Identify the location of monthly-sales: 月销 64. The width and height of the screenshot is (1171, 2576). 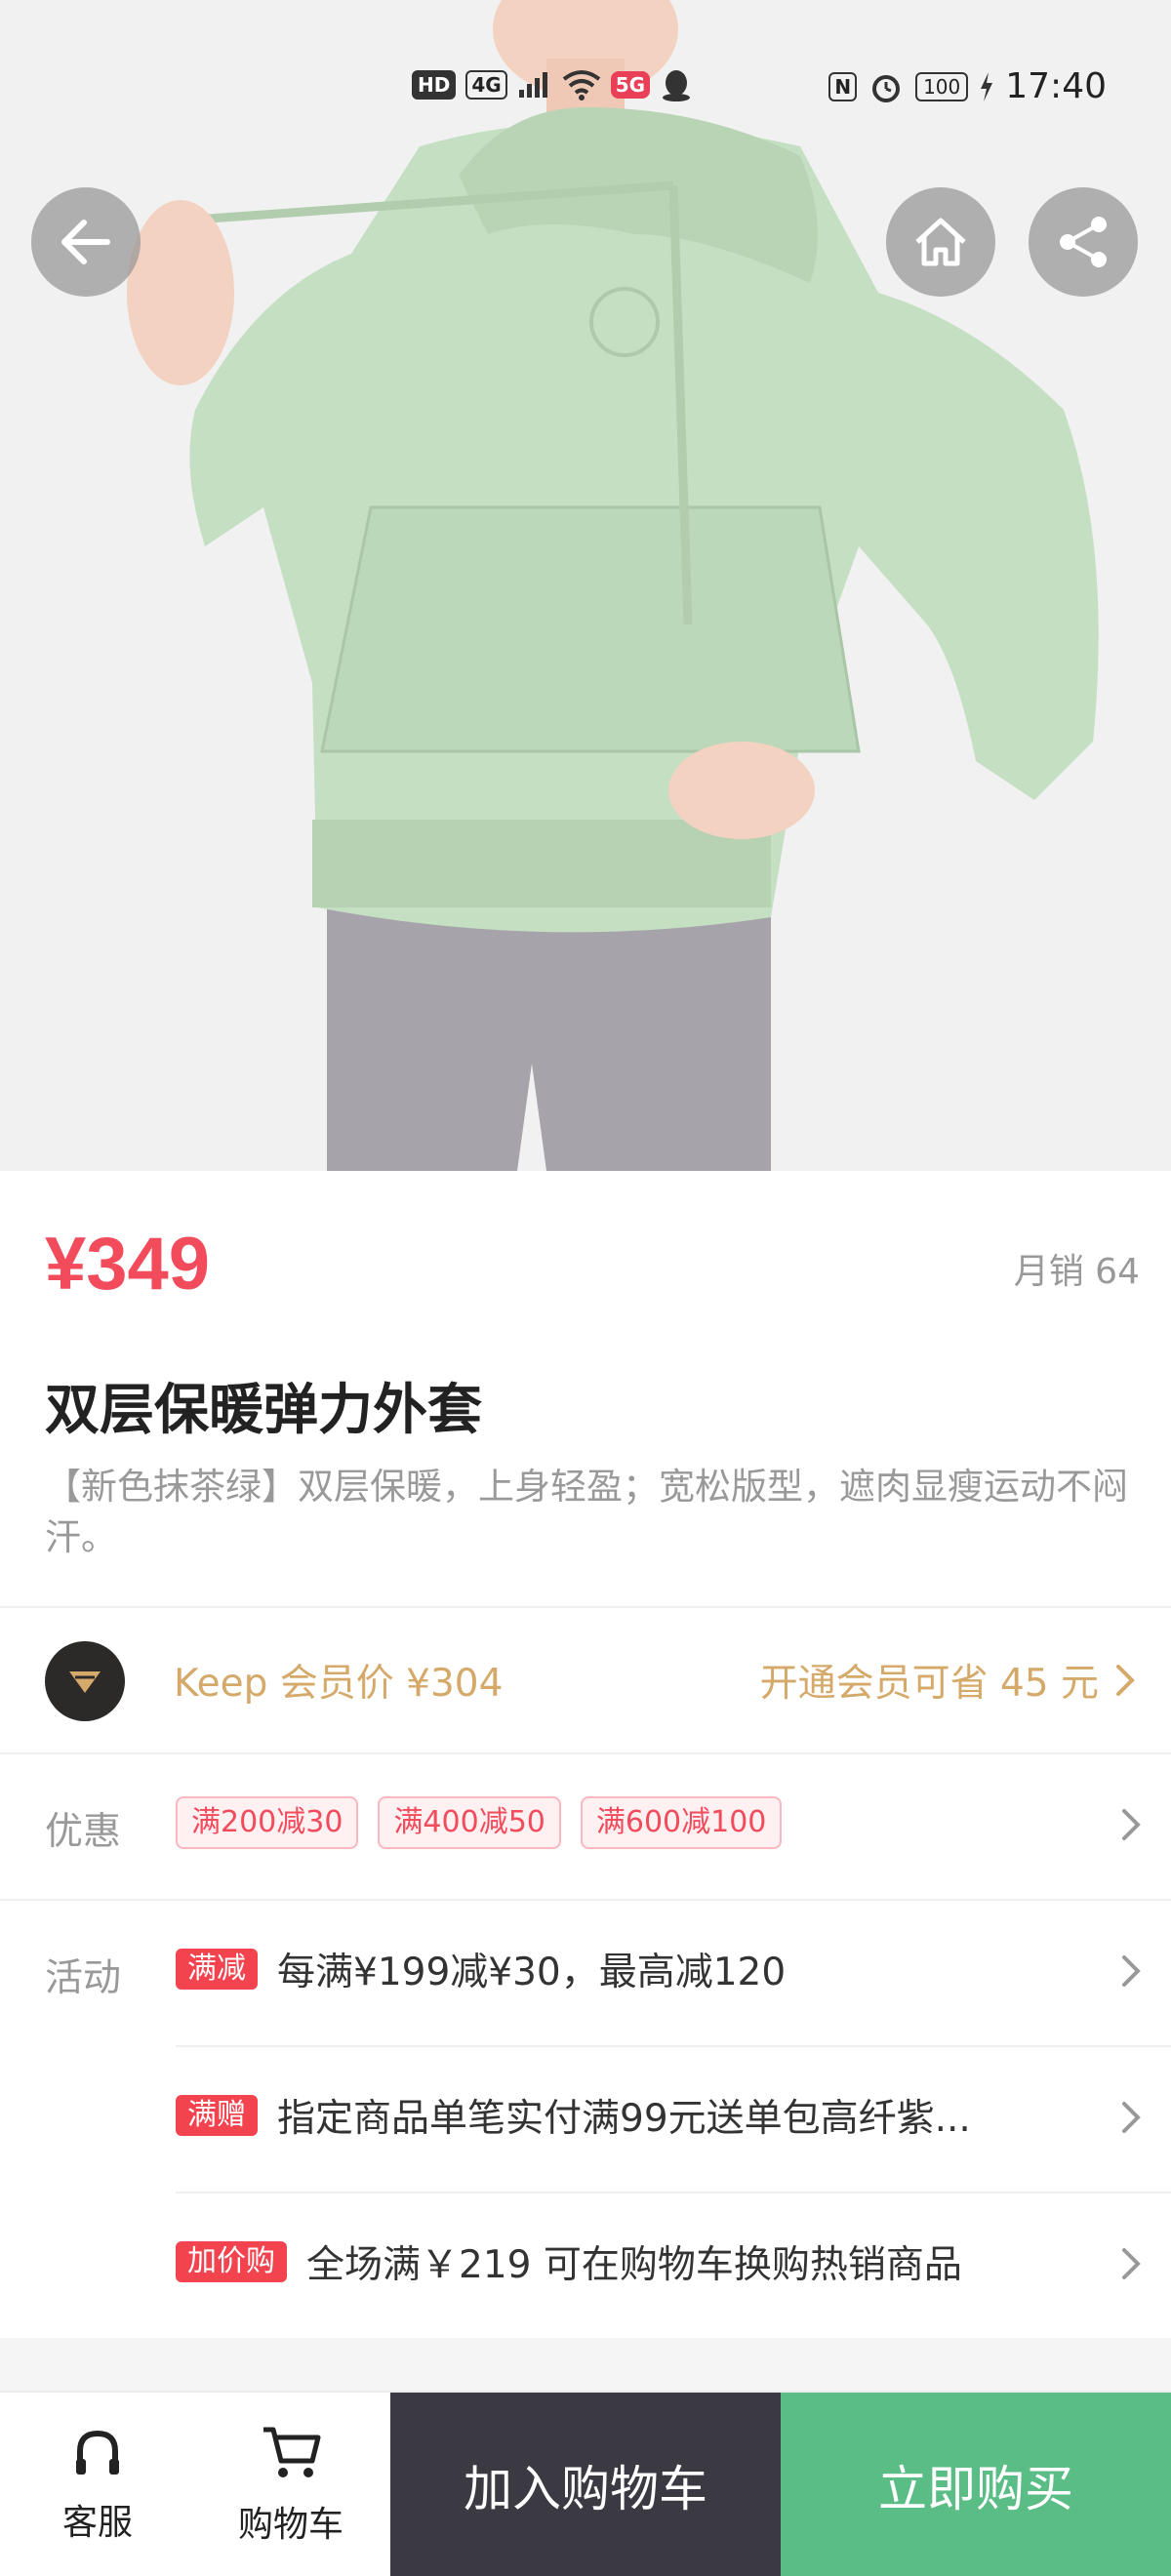
(1076, 1272).